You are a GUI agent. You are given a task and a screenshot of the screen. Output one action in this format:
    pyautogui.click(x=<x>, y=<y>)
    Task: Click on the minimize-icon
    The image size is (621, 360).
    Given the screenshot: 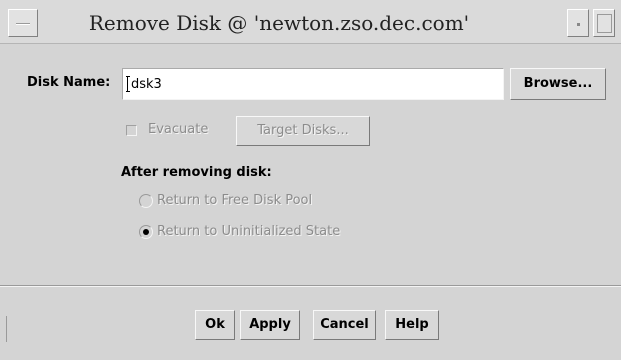 What is the action you would take?
    pyautogui.click(x=578, y=24)
    